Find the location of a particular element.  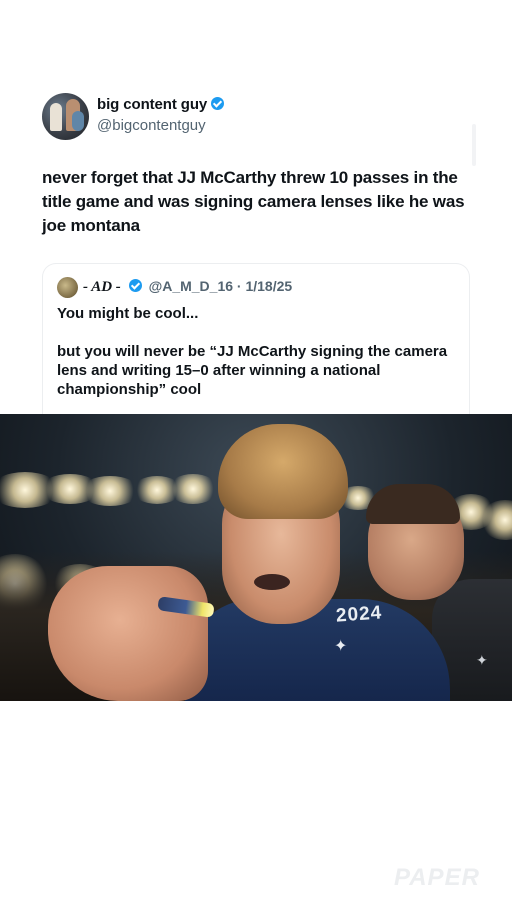

jersey-patch-text: 2024 is located at coordinates (359, 614).